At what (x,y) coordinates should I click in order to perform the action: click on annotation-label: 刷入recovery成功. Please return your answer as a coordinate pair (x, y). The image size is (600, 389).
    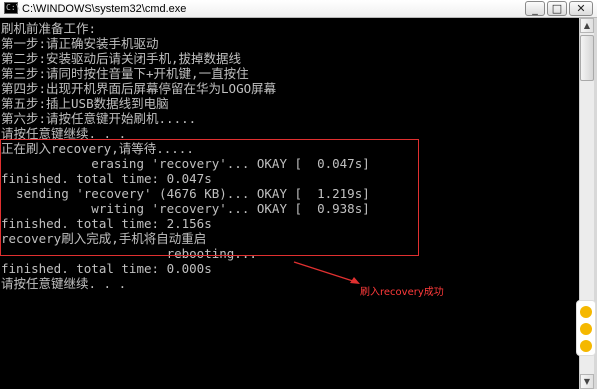
    Looking at the image, I should click on (402, 292).